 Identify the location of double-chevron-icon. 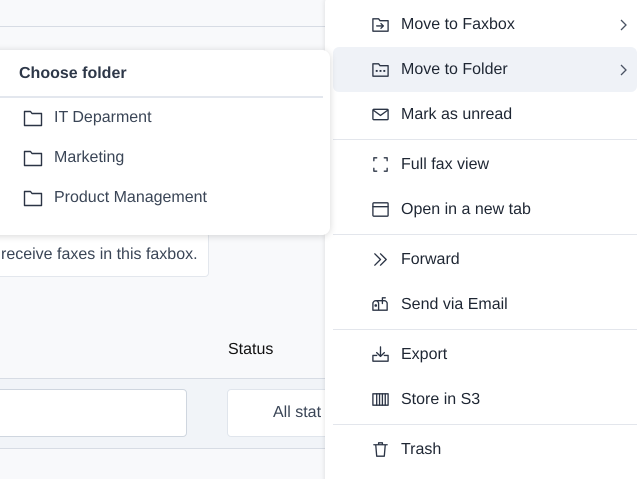
(380, 259).